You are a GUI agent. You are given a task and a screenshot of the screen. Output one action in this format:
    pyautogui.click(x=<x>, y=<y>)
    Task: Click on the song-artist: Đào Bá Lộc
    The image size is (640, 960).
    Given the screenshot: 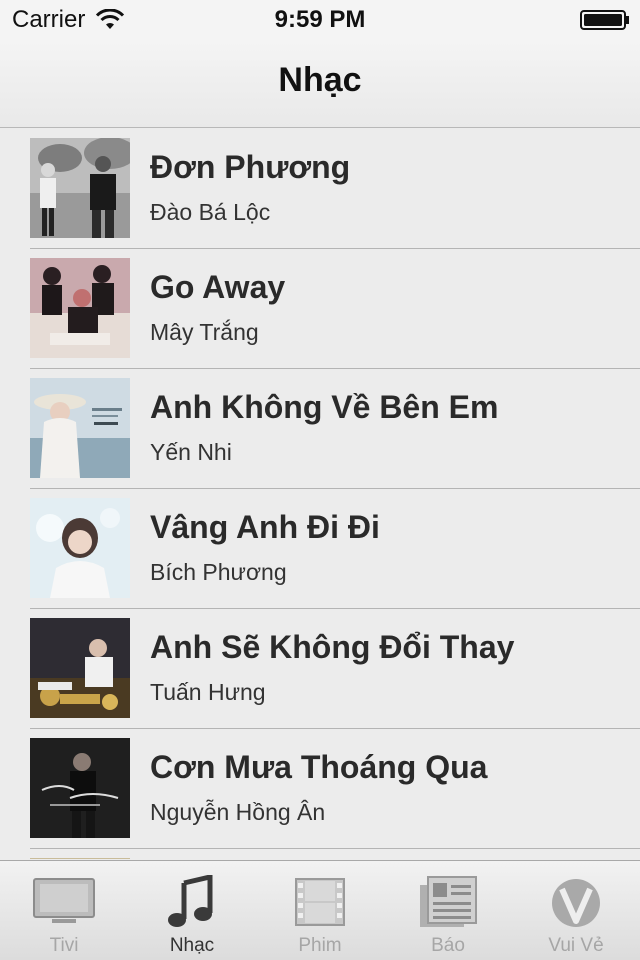 What is the action you would take?
    pyautogui.click(x=210, y=212)
    